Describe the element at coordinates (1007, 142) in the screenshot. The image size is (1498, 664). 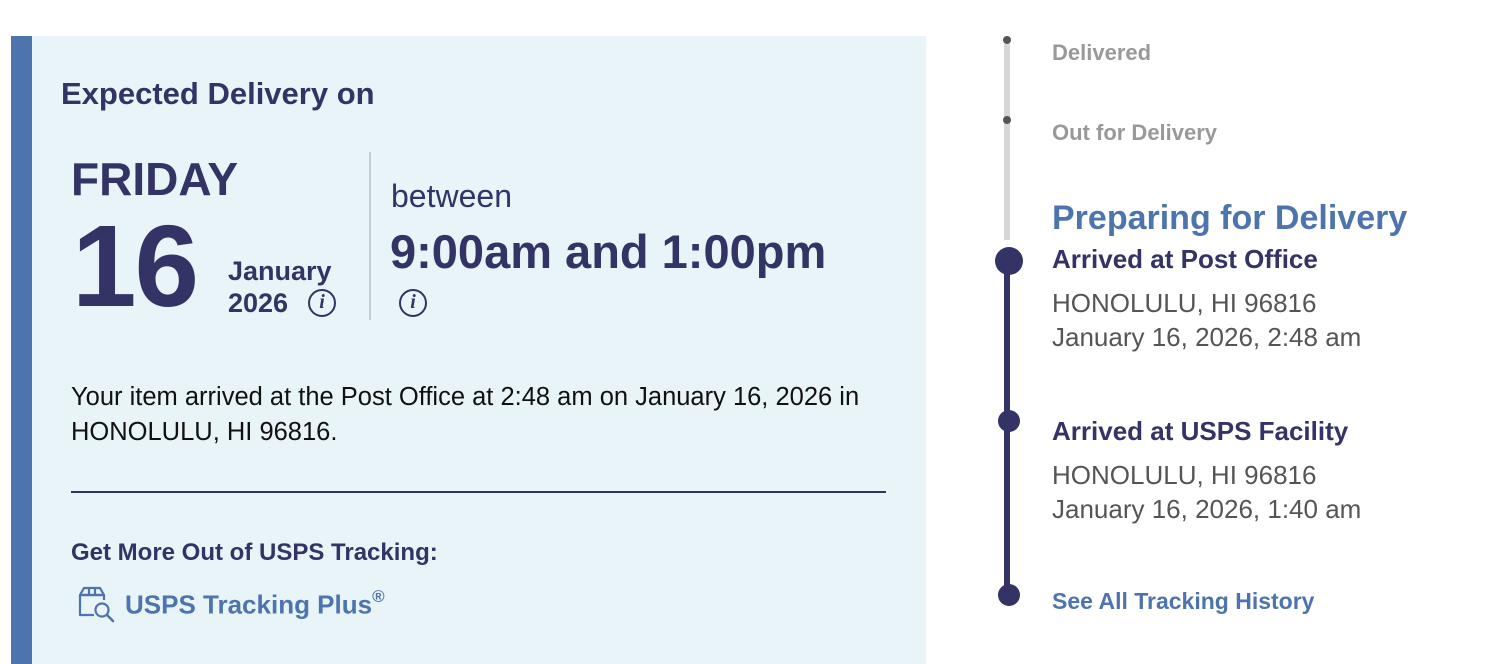
I see `timeline-upcoming-line` at that location.